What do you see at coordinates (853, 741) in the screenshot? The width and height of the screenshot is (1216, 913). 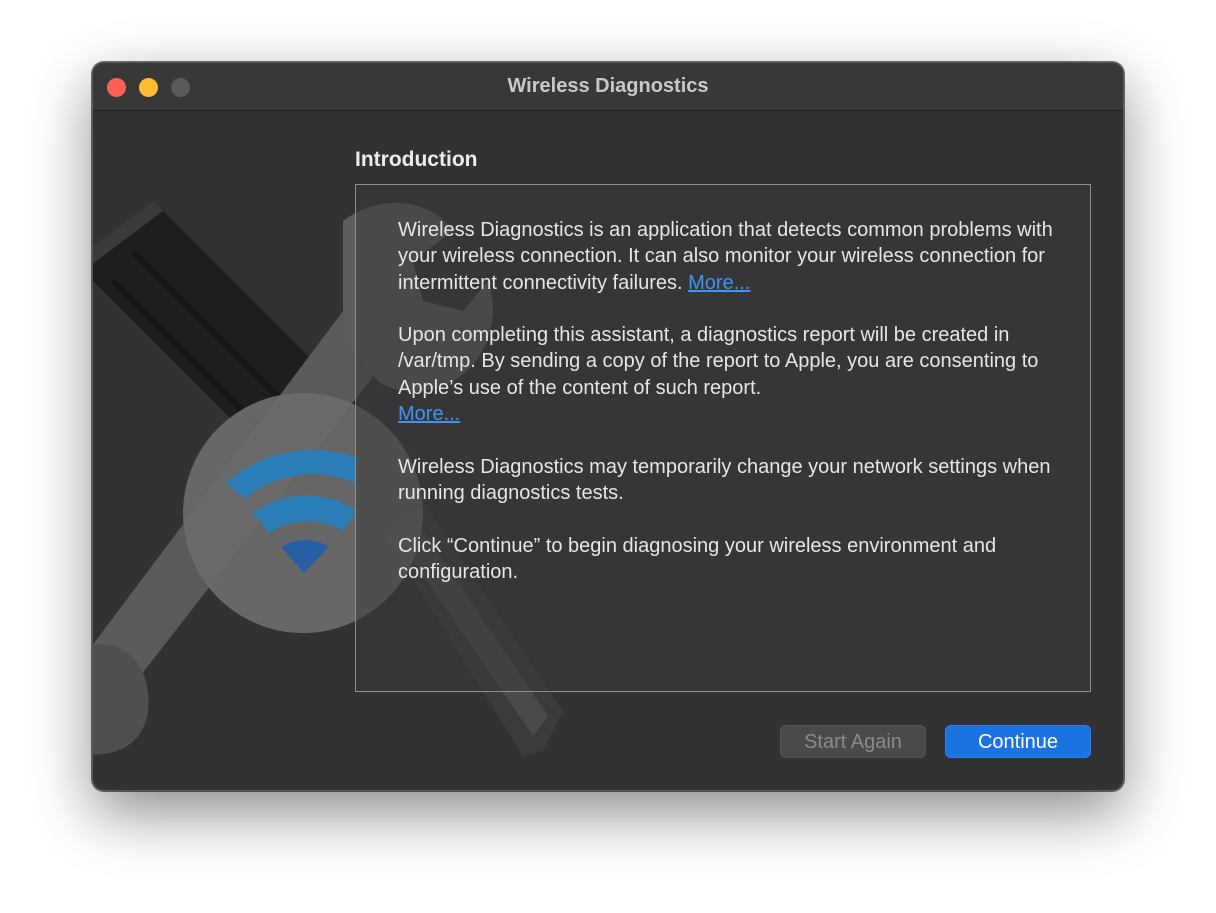 I see `start-again-button: Start Again` at bounding box center [853, 741].